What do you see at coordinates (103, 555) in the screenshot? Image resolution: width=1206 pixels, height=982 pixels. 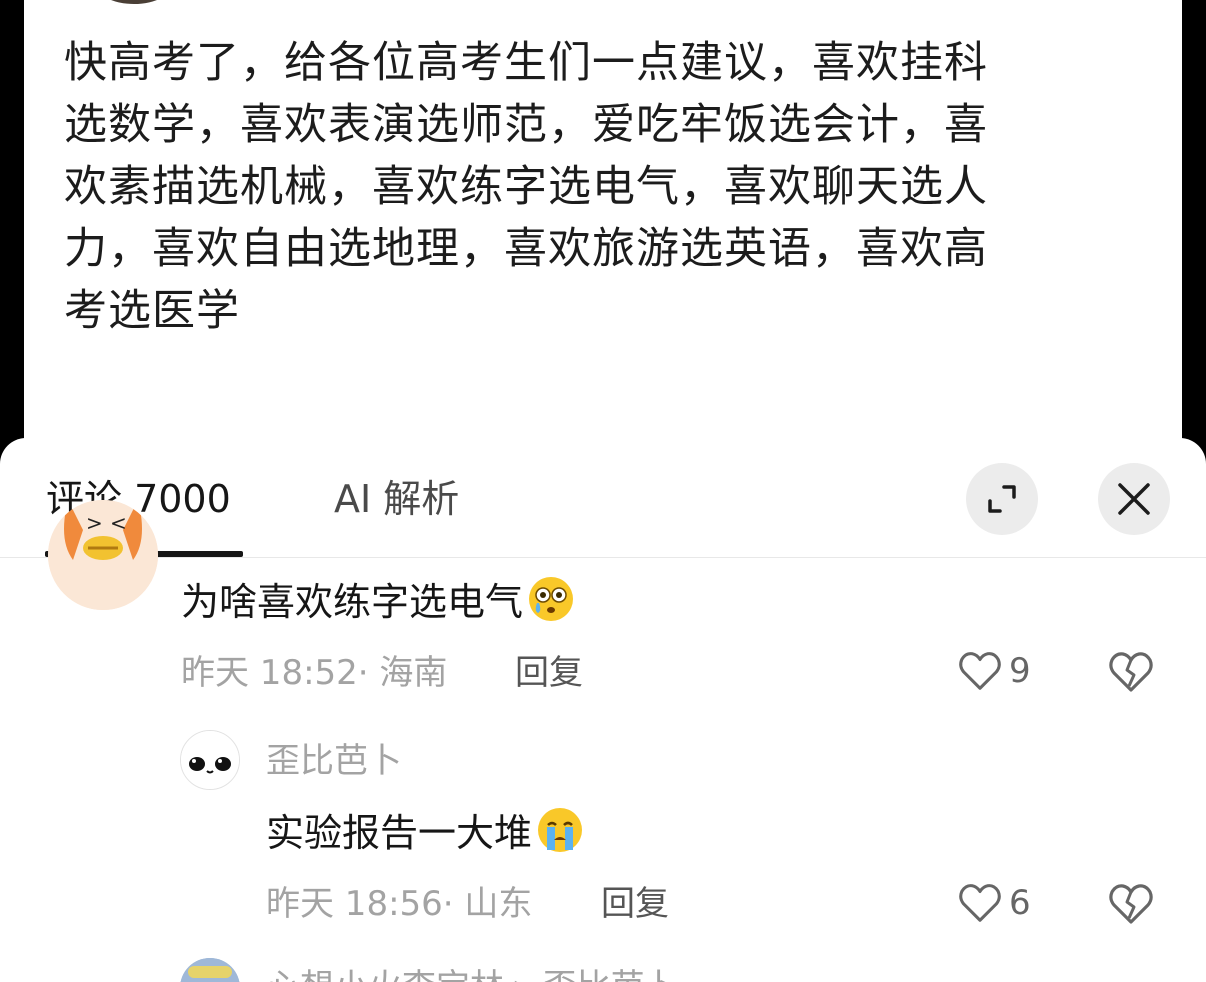 I see `avatar: > <` at bounding box center [103, 555].